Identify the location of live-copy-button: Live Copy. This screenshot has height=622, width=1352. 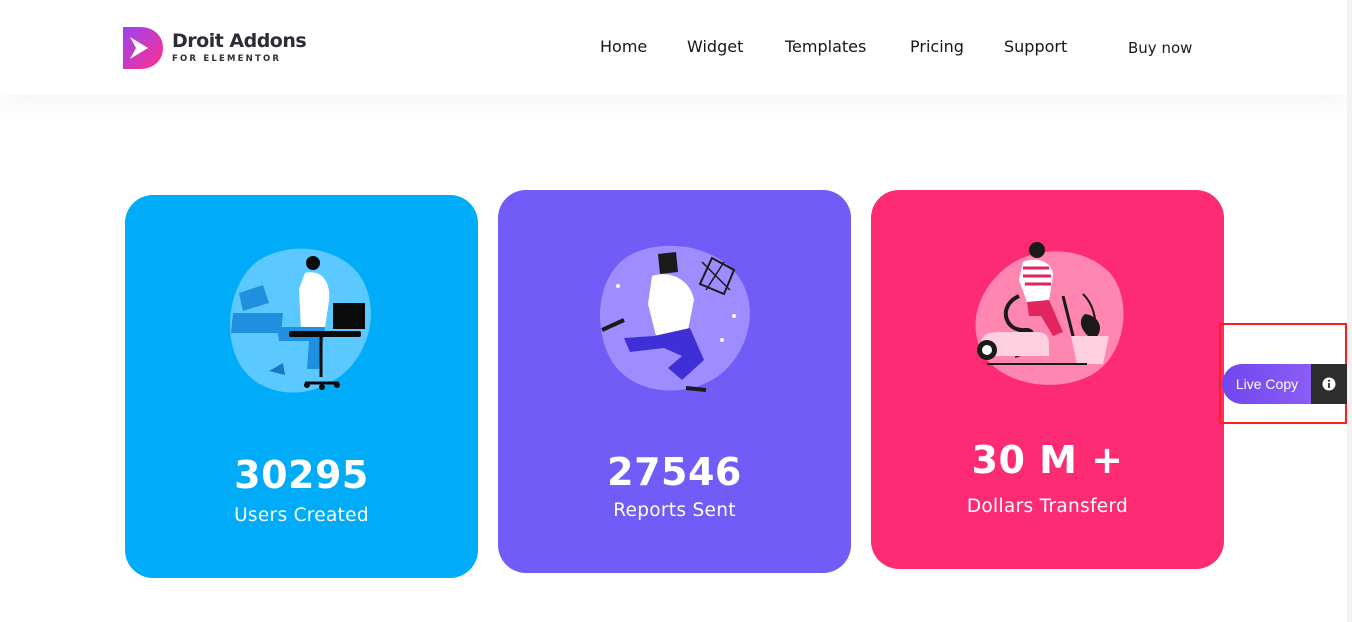
(1267, 384).